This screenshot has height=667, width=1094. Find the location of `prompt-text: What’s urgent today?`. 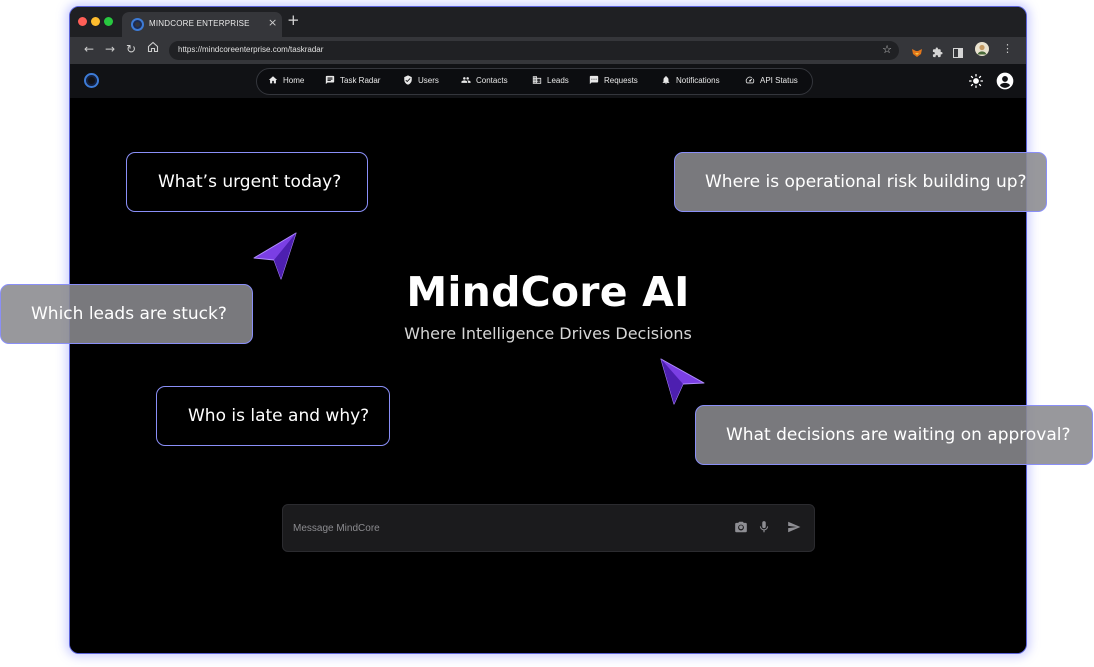

prompt-text: What’s urgent today? is located at coordinates (250, 182).